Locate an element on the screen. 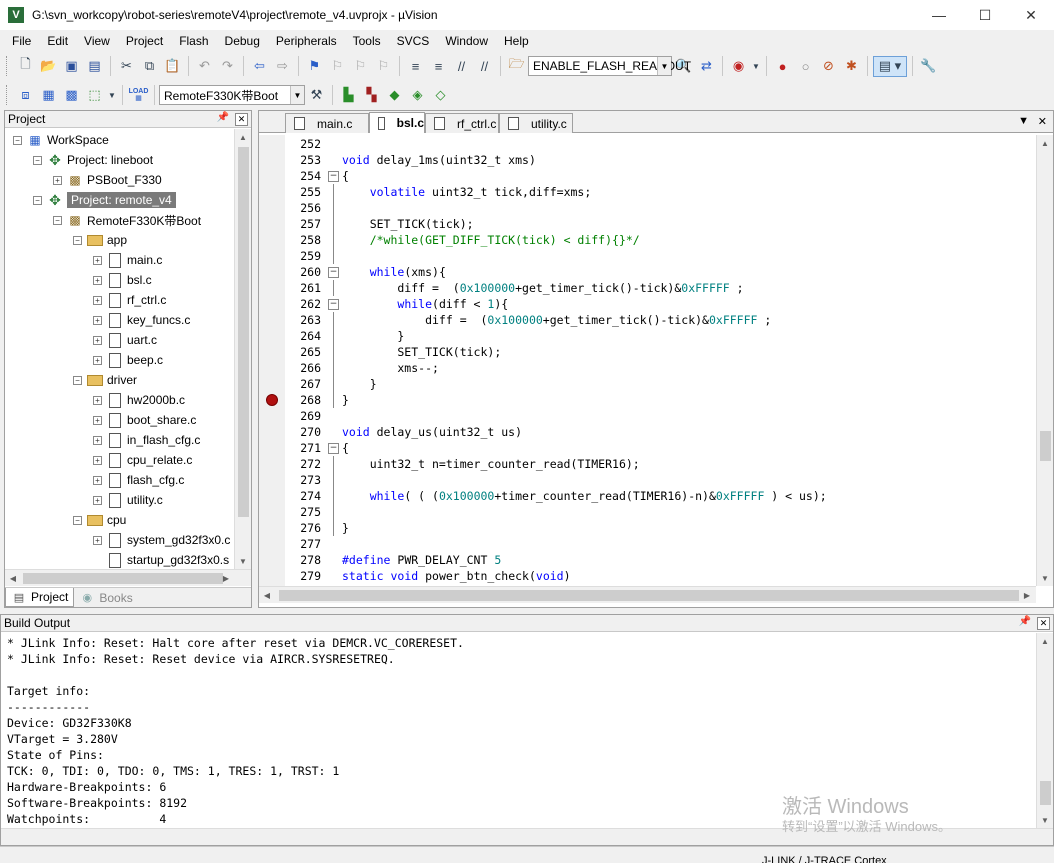 The height and width of the screenshot is (863, 1054). code-line: 275 is located at coordinates (313, 512).